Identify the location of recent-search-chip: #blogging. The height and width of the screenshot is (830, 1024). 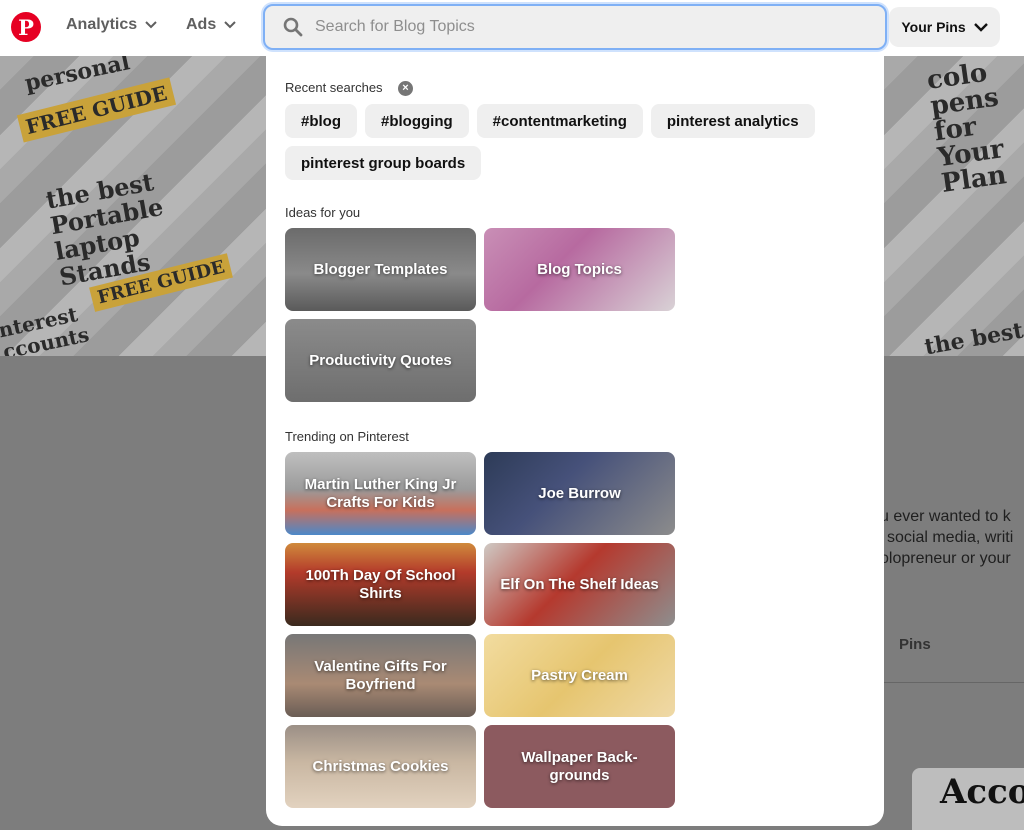
(417, 121).